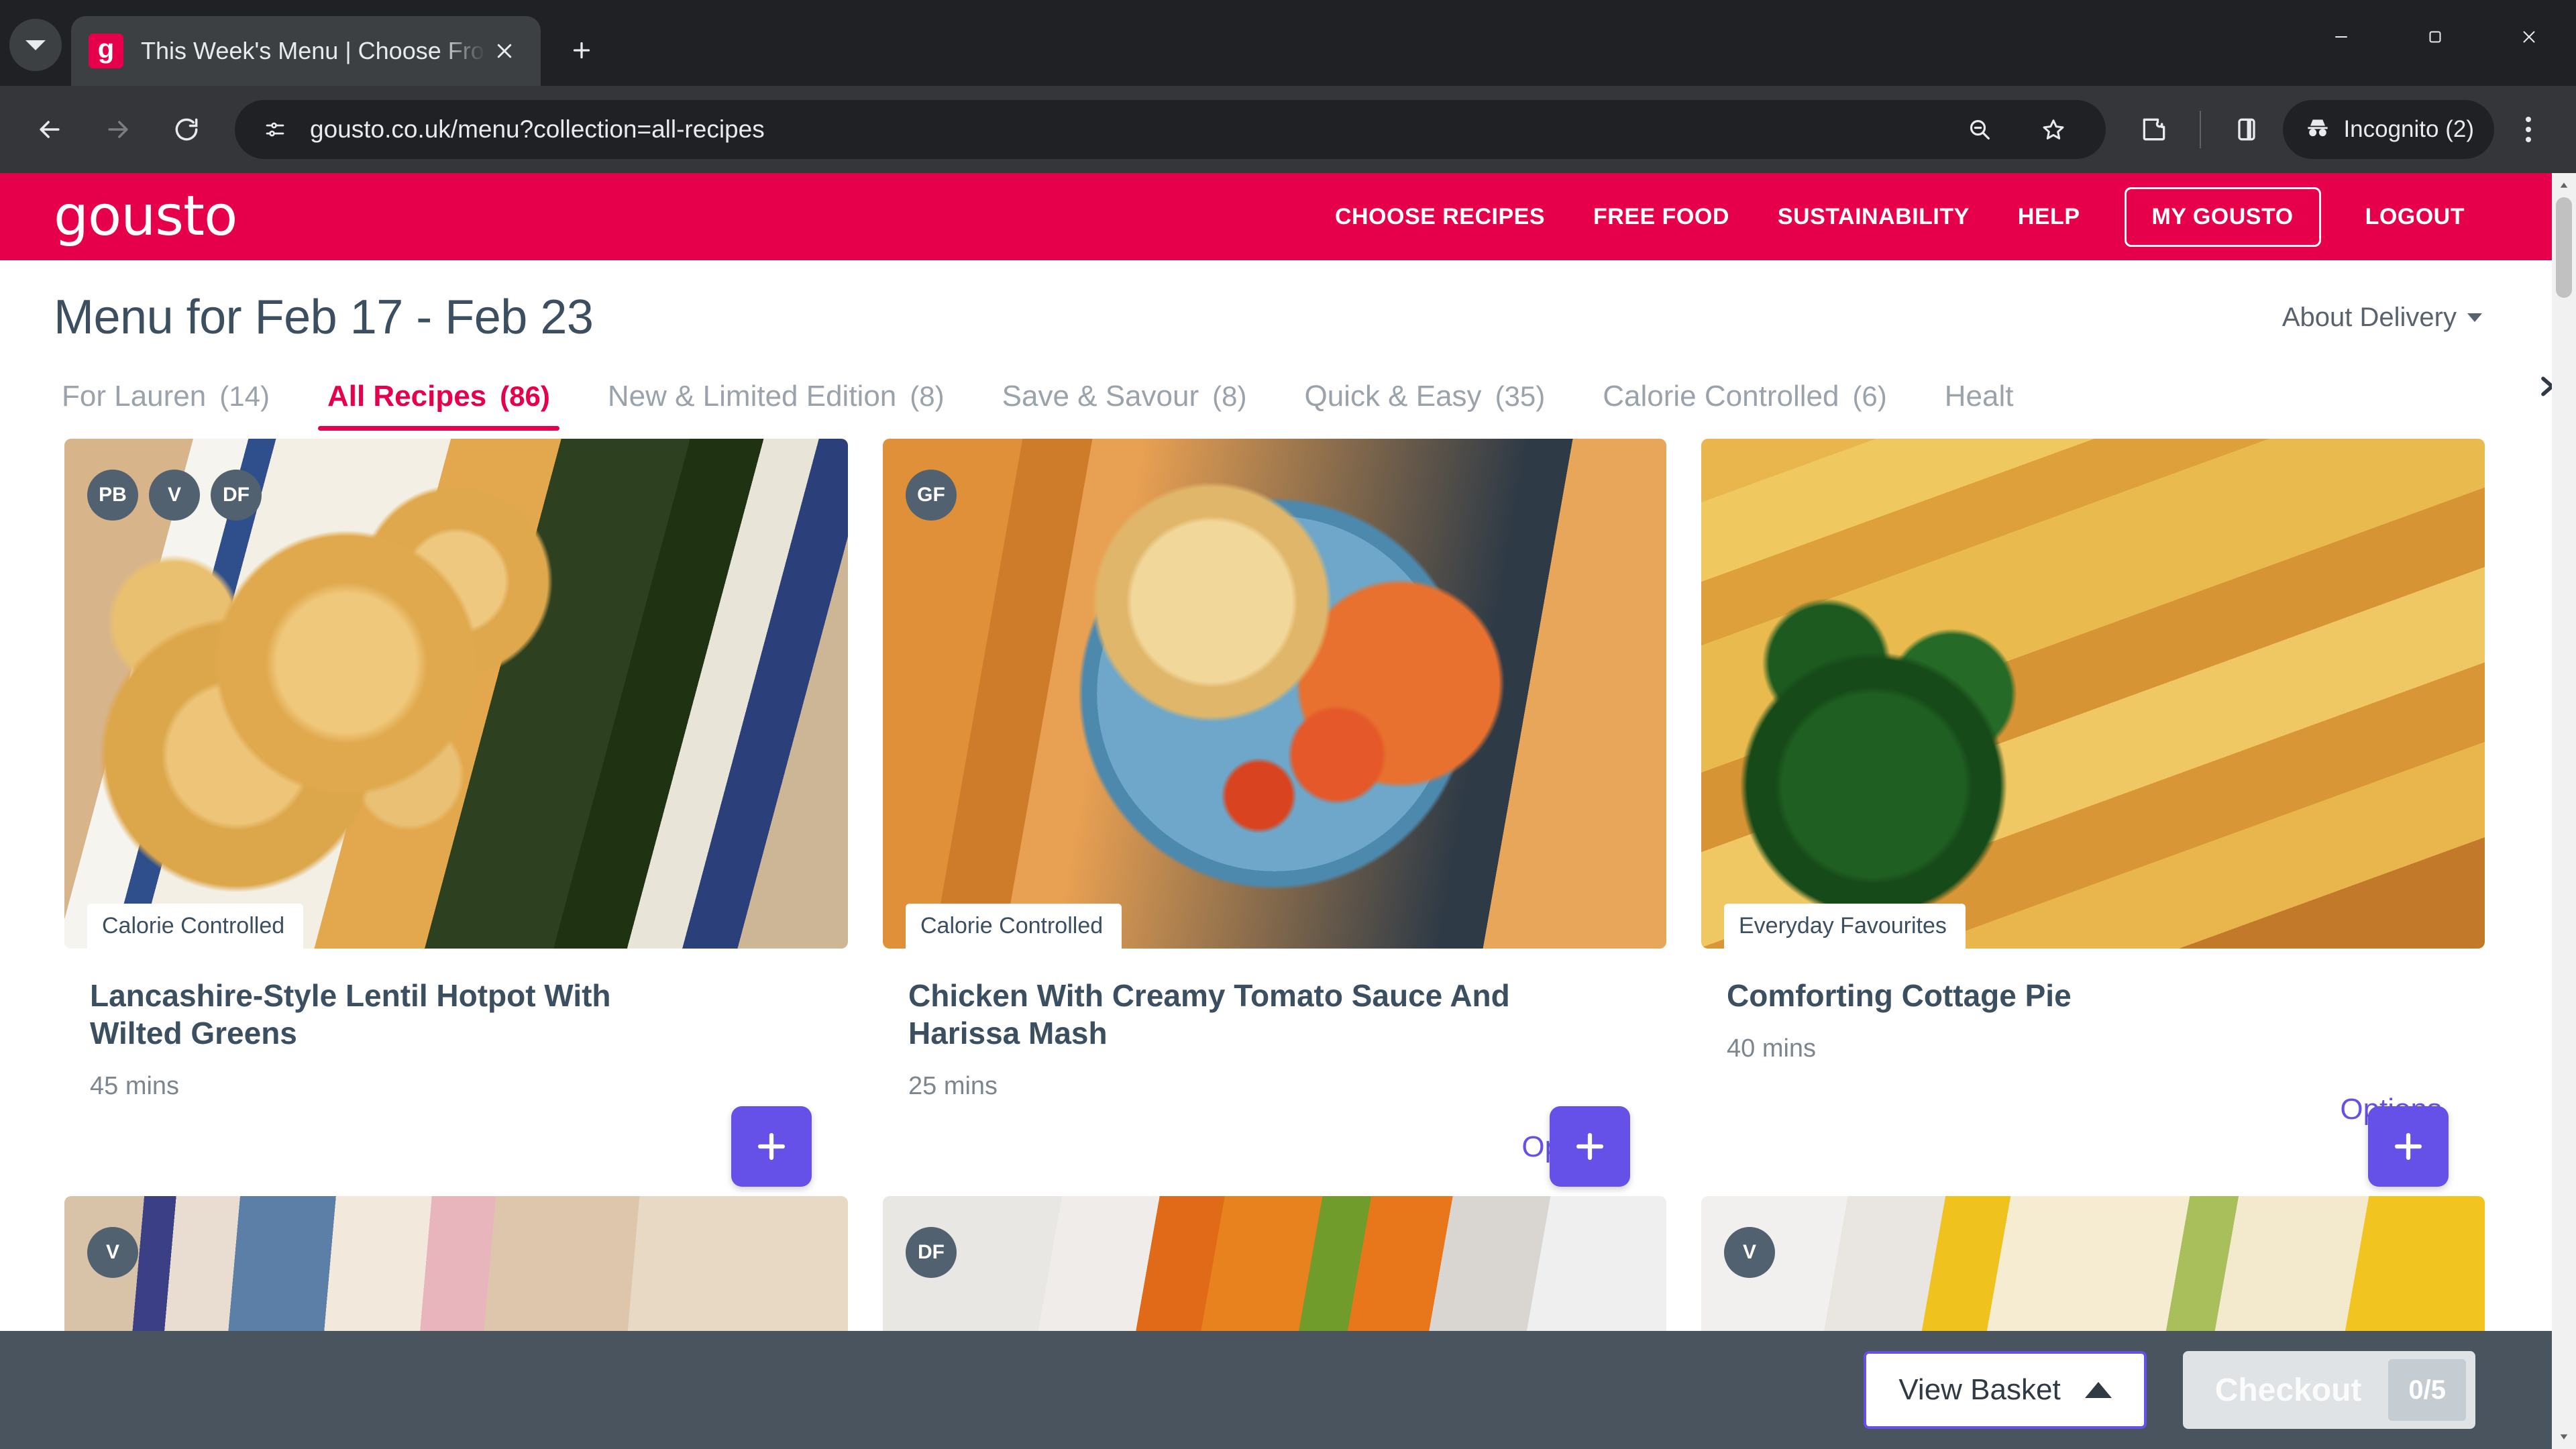 This screenshot has width=2576, height=1449. Describe the element at coordinates (2318, 128) in the screenshot. I see `incognito-icon` at that location.